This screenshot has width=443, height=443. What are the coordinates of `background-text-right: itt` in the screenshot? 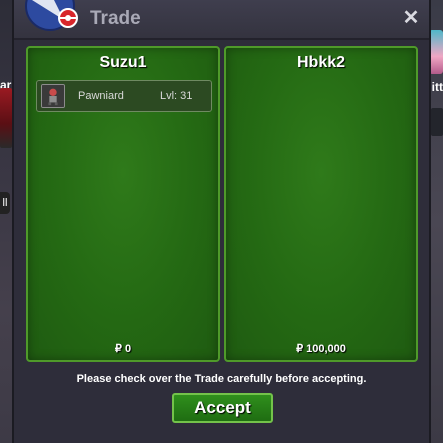 It's located at (437, 87).